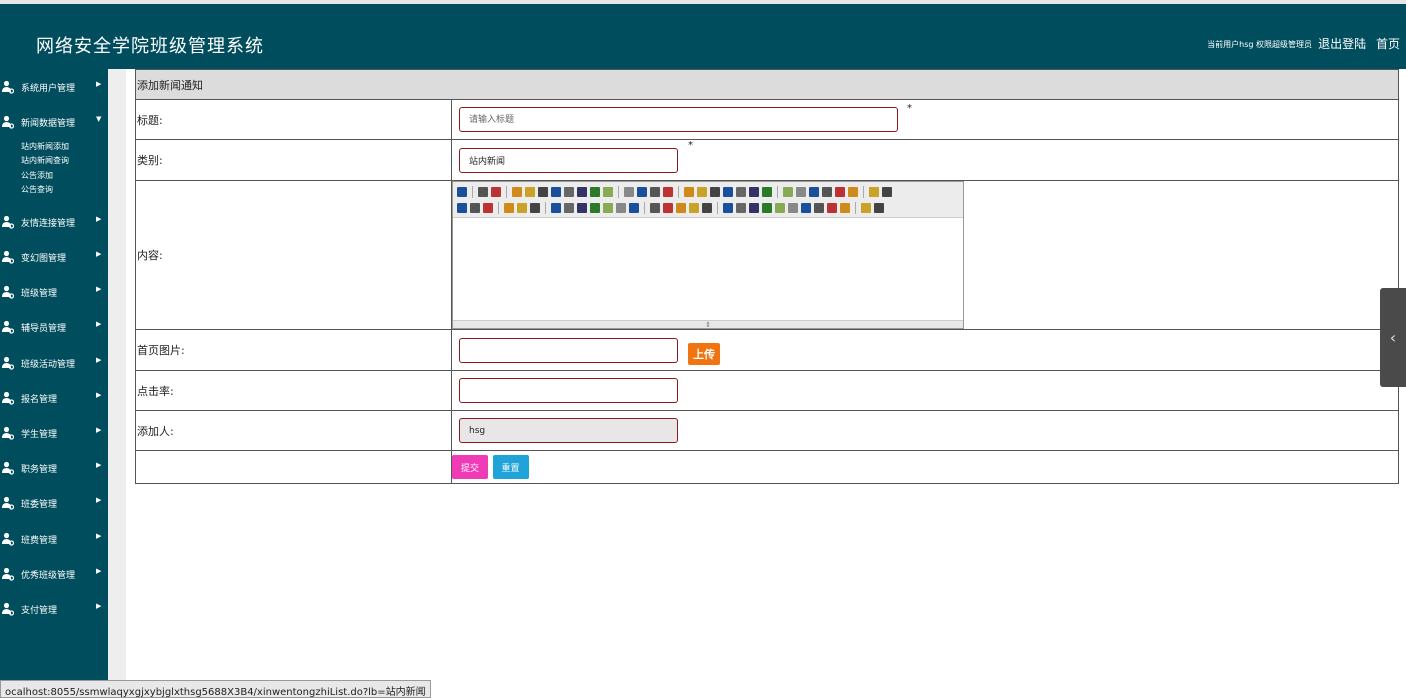 The image size is (1406, 698). What do you see at coordinates (8, 574) in the screenshot?
I see `user-gear-icon` at bounding box center [8, 574].